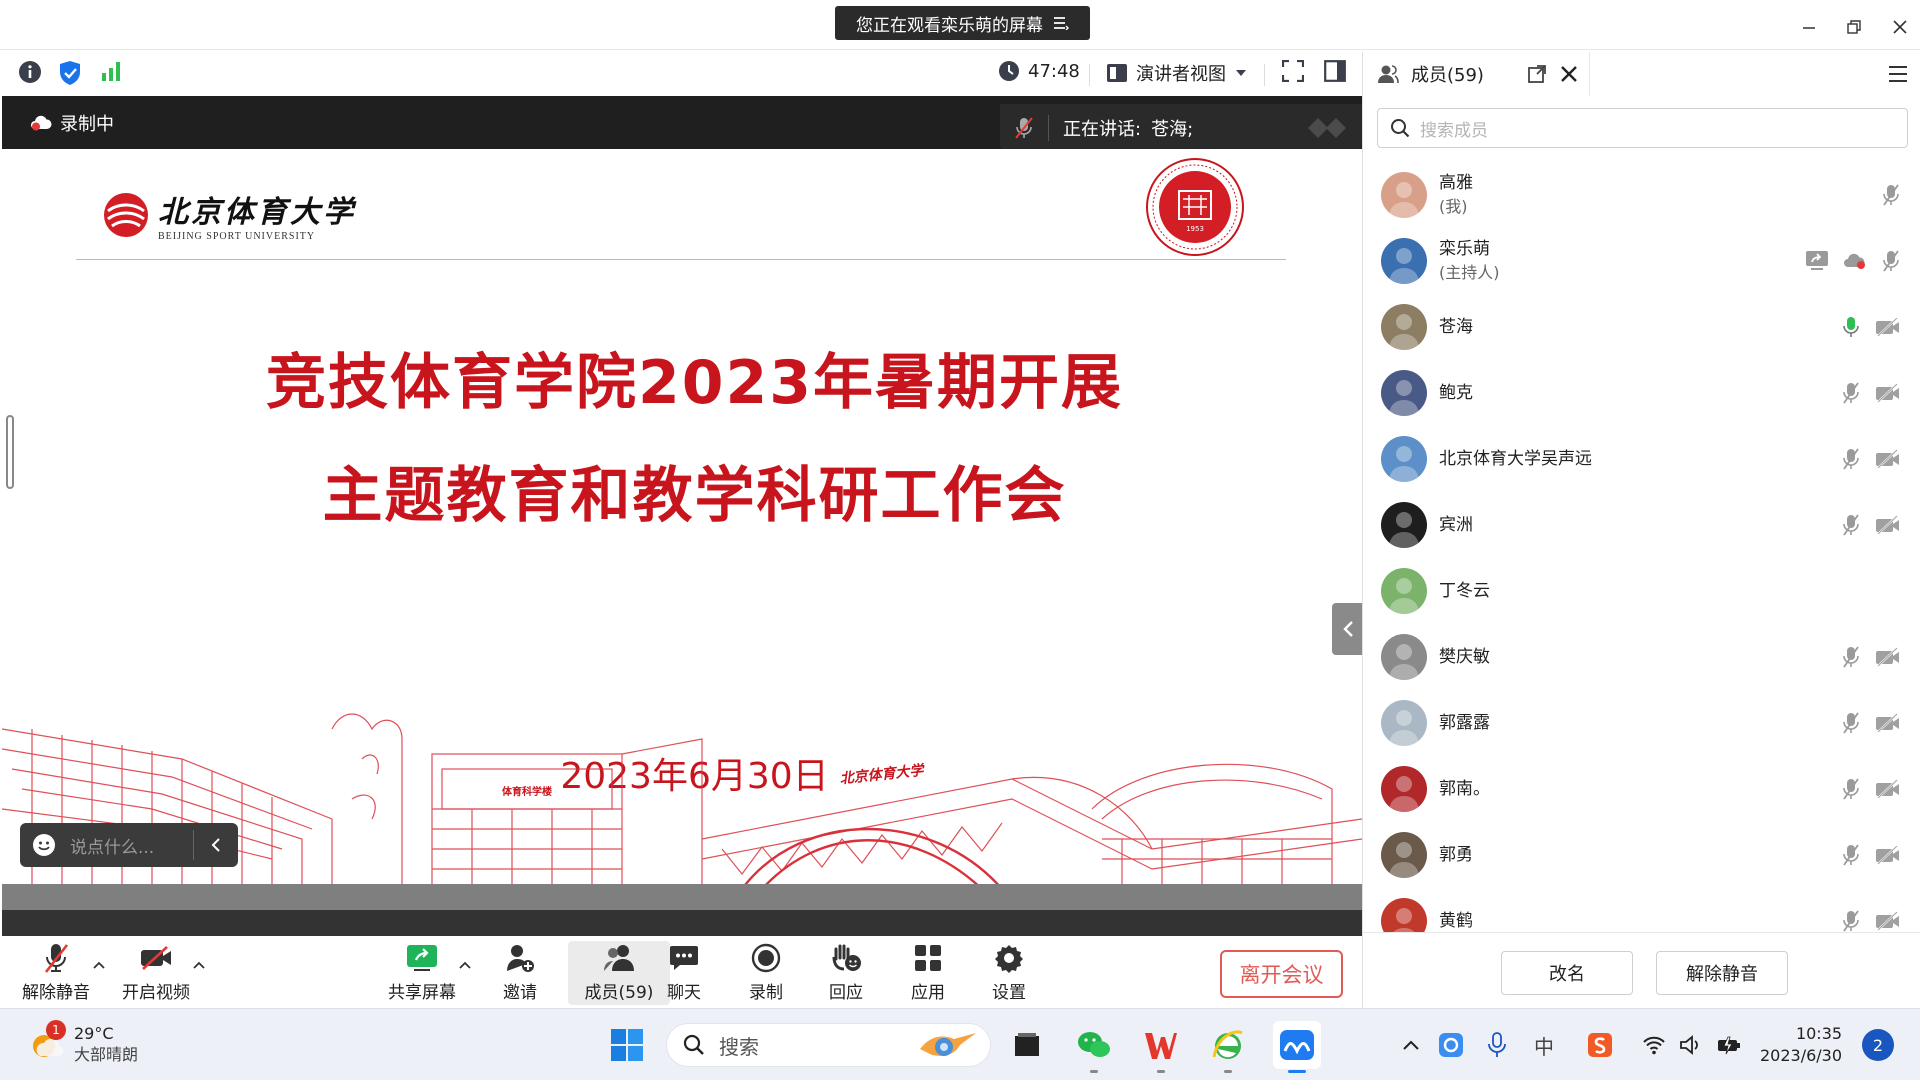 The width and height of the screenshot is (1920, 1080). What do you see at coordinates (1641, 327) in the screenshot?
I see `member-row: 苍海` at bounding box center [1641, 327].